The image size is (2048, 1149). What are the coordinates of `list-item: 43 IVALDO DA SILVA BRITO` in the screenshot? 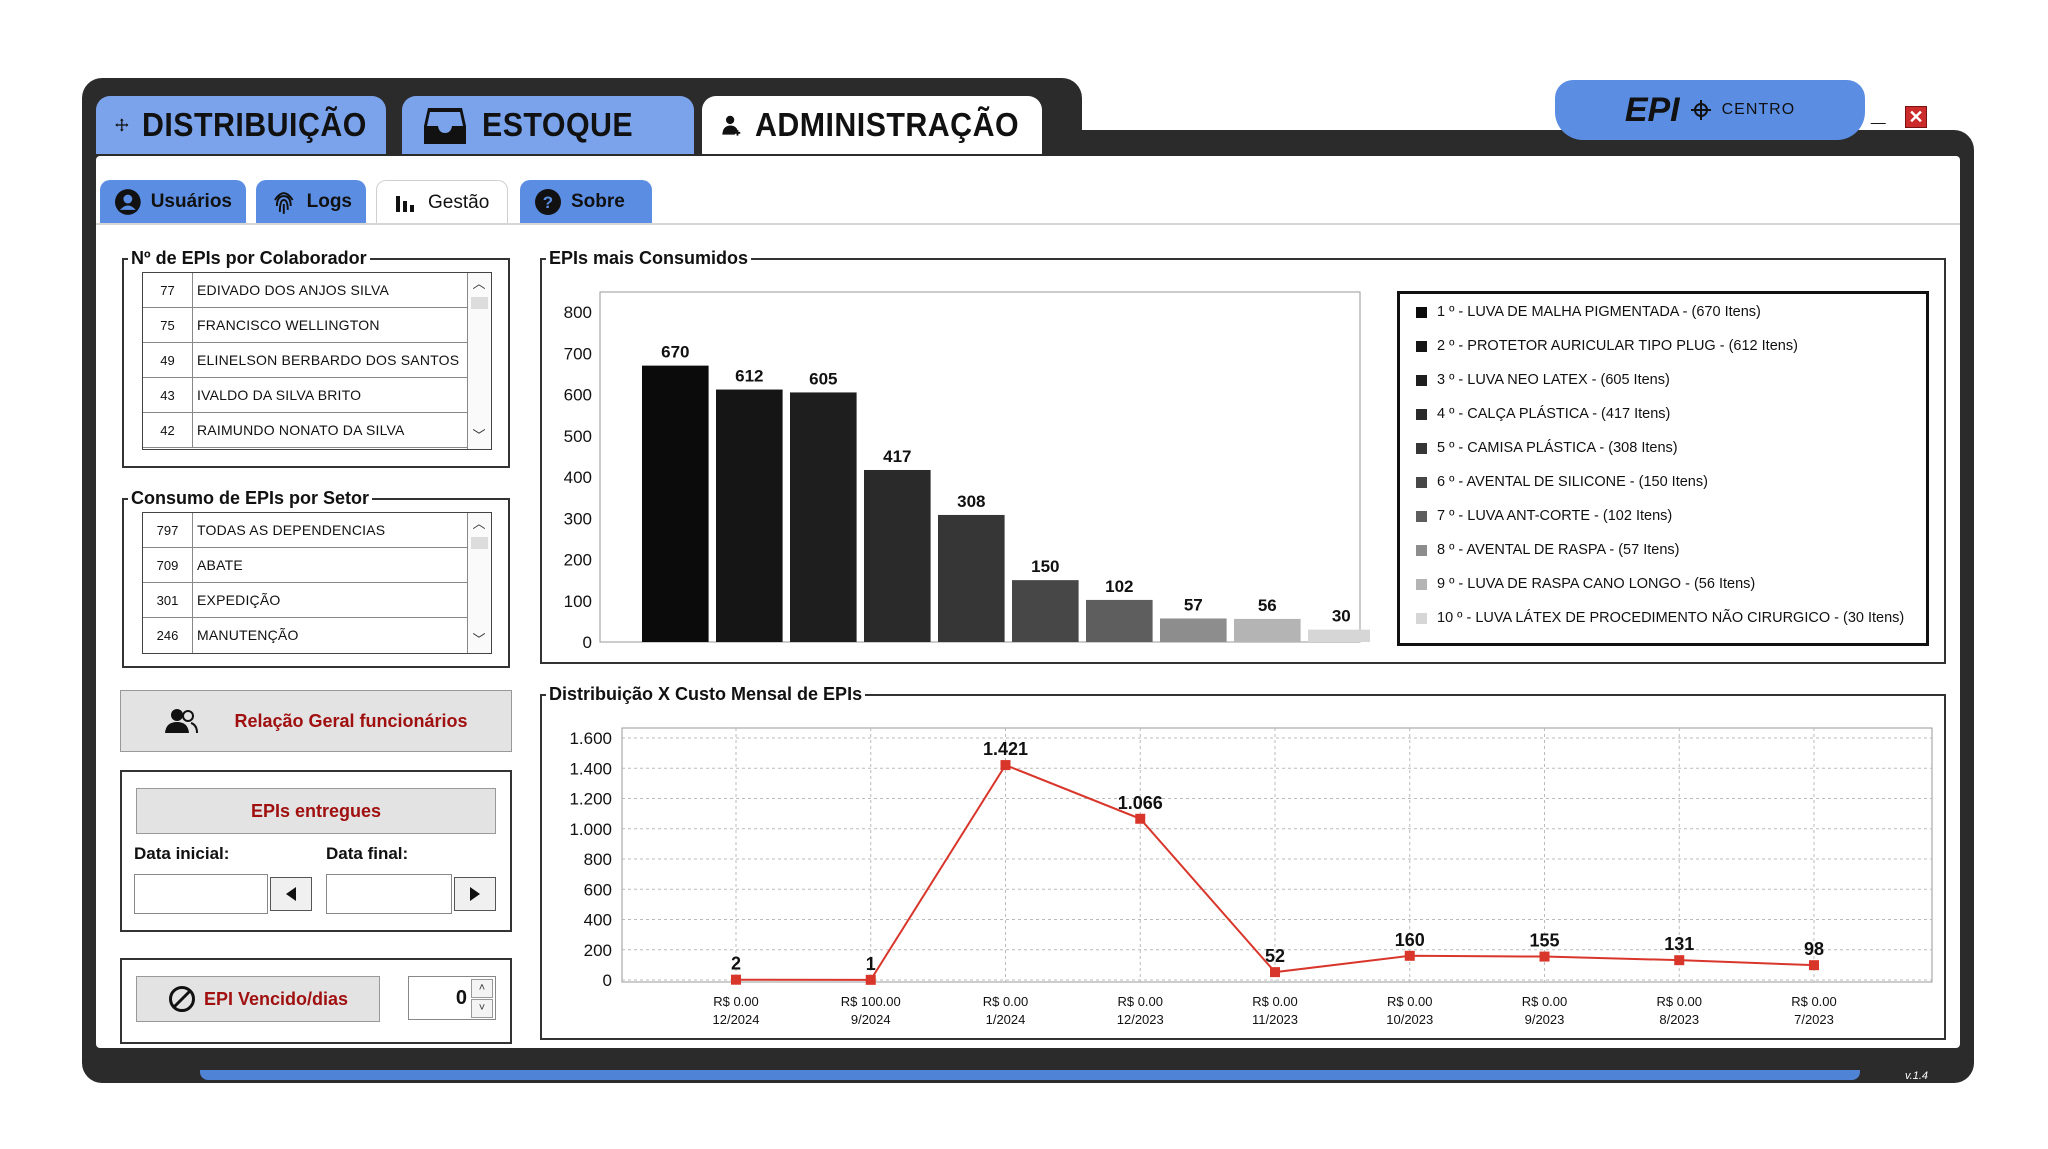 It's located at (317, 395).